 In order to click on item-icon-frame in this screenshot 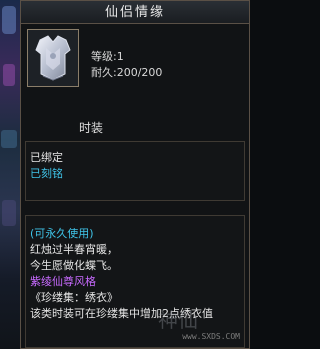, I will do `click(53, 58)`.